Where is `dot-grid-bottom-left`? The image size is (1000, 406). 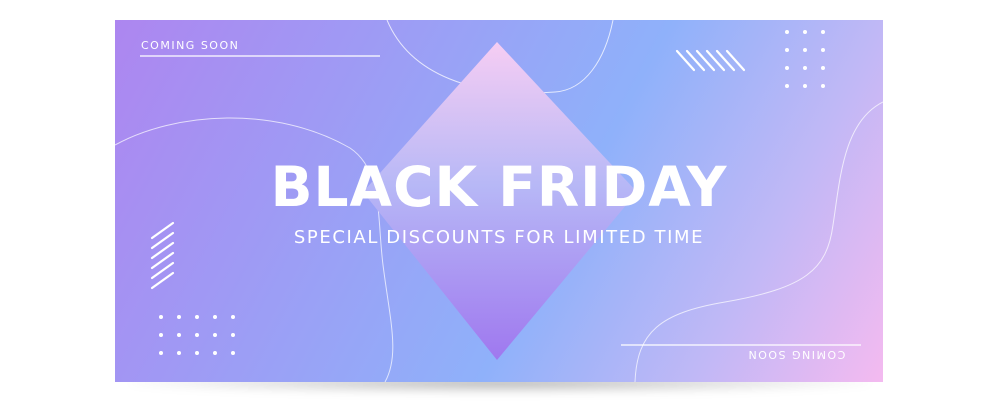
dot-grid-bottom-left is located at coordinates (197, 335).